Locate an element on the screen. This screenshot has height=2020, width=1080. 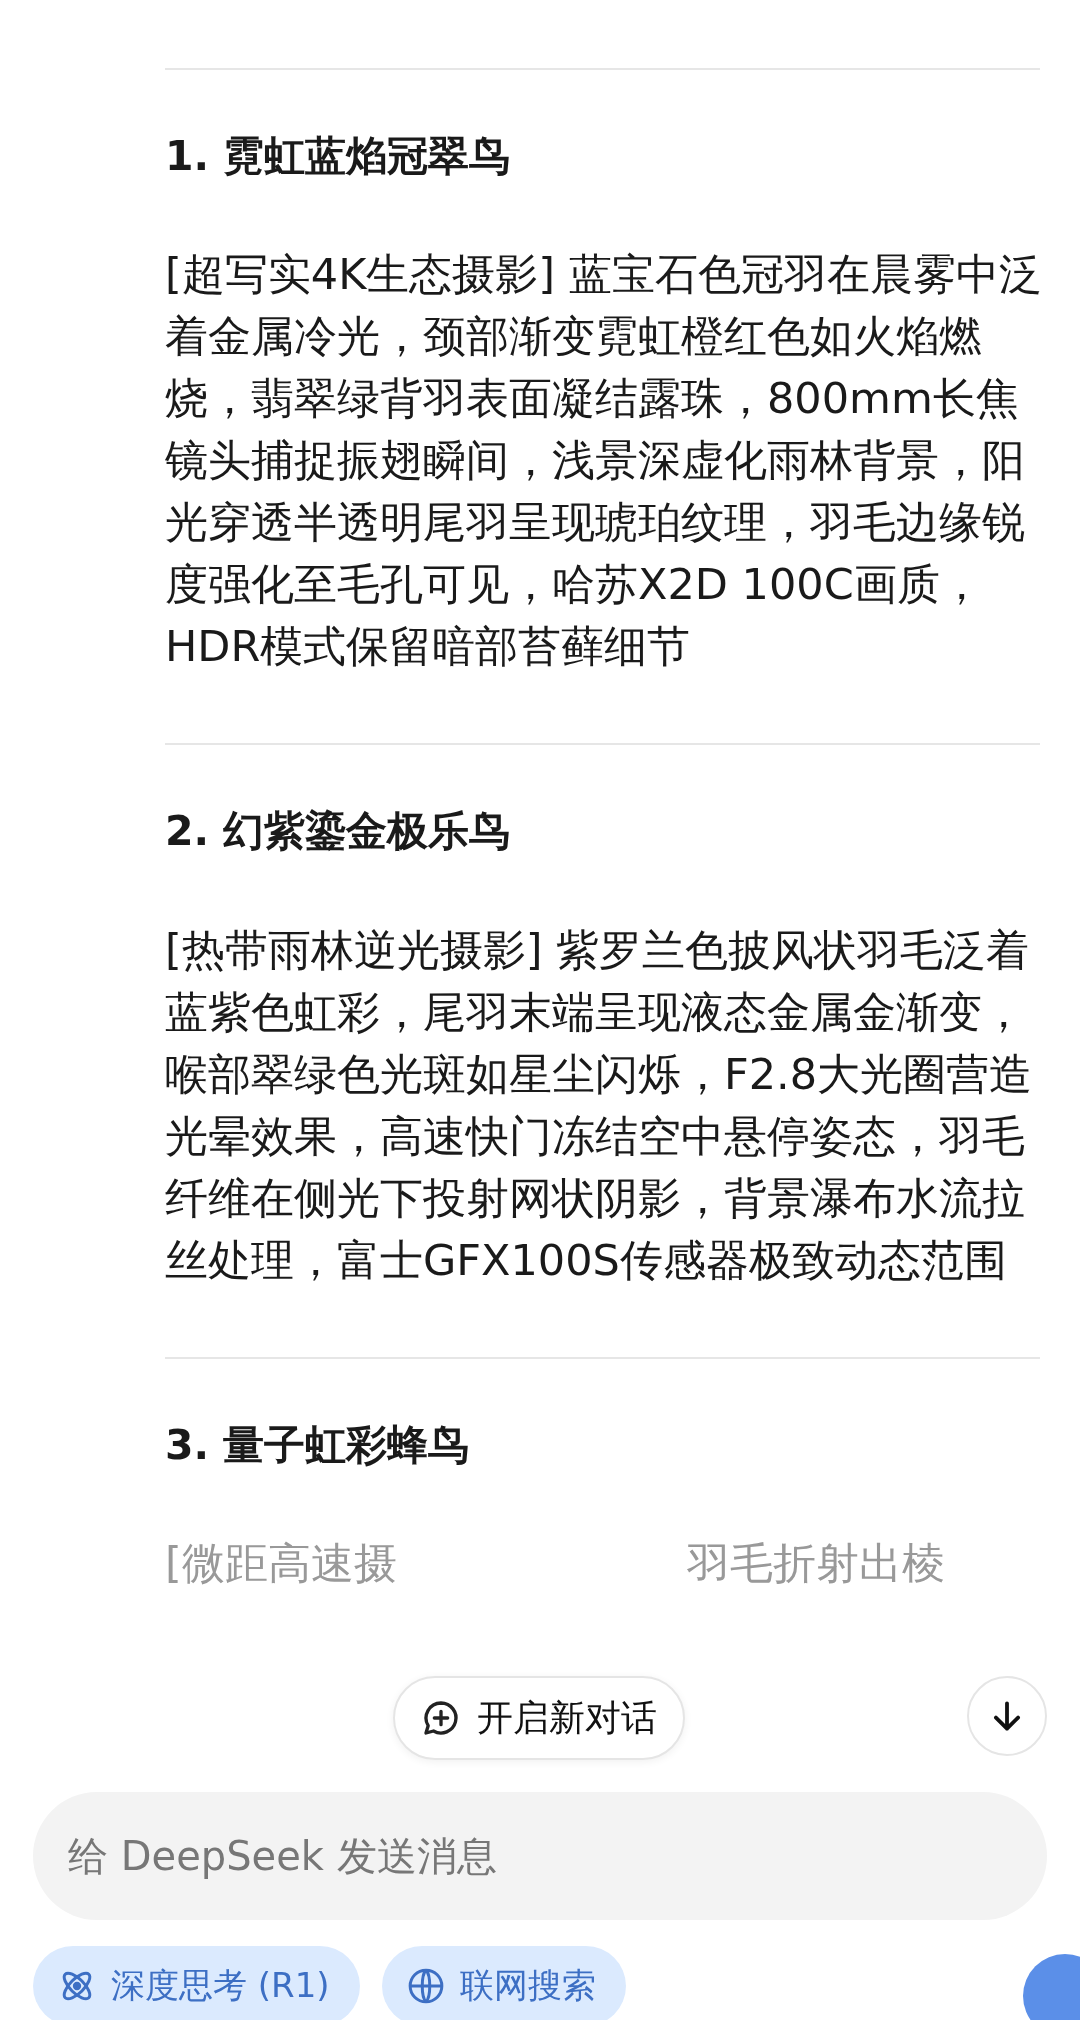
section-heading: 3. 量子虹彩蜂鸟 is located at coordinates (318, 1445).